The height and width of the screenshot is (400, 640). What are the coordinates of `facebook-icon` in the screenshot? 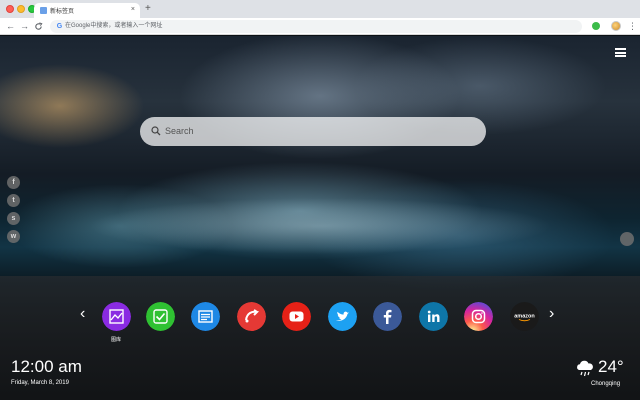 It's located at (387, 316).